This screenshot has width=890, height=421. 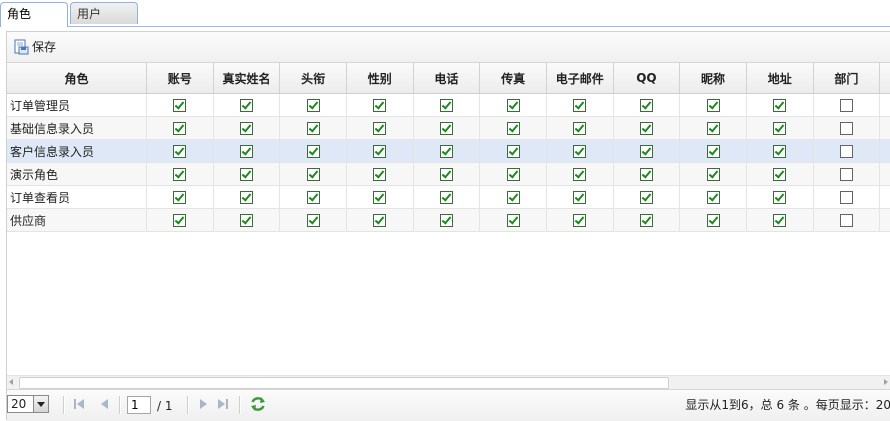 I want to click on column-header: 昵称, so click(x=713, y=78).